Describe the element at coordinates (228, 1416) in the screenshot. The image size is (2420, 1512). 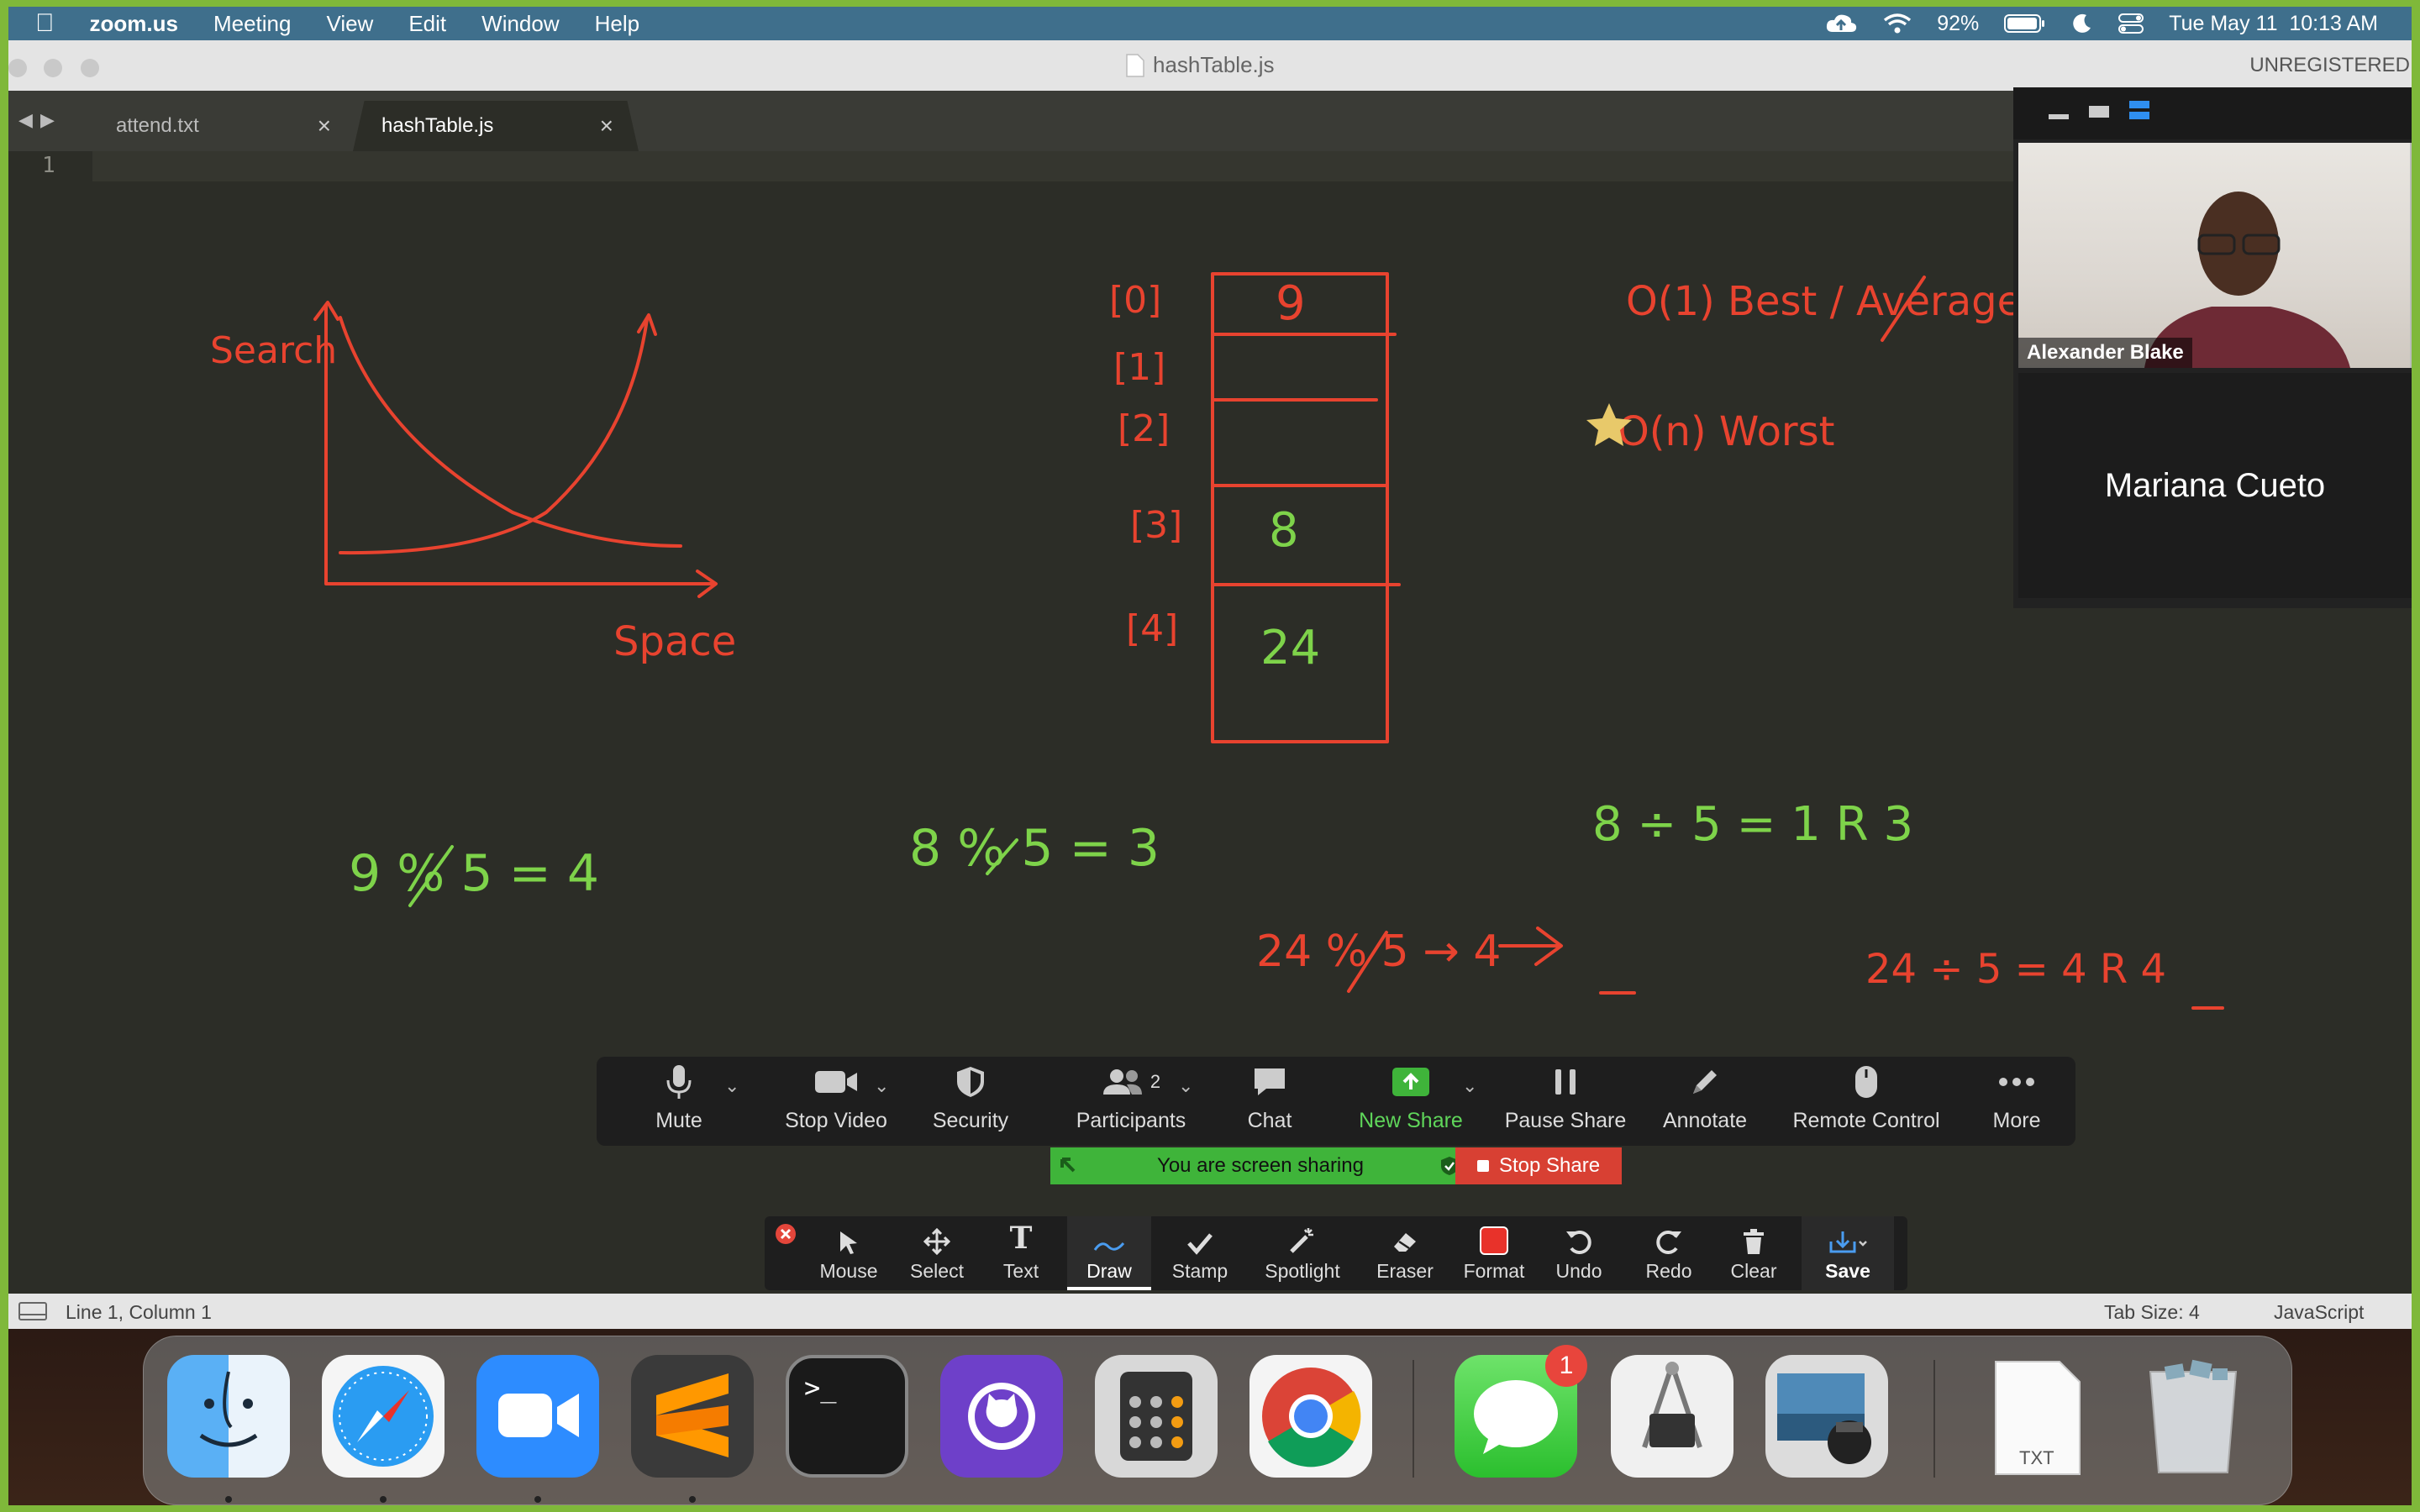
I see `finder-icon` at that location.